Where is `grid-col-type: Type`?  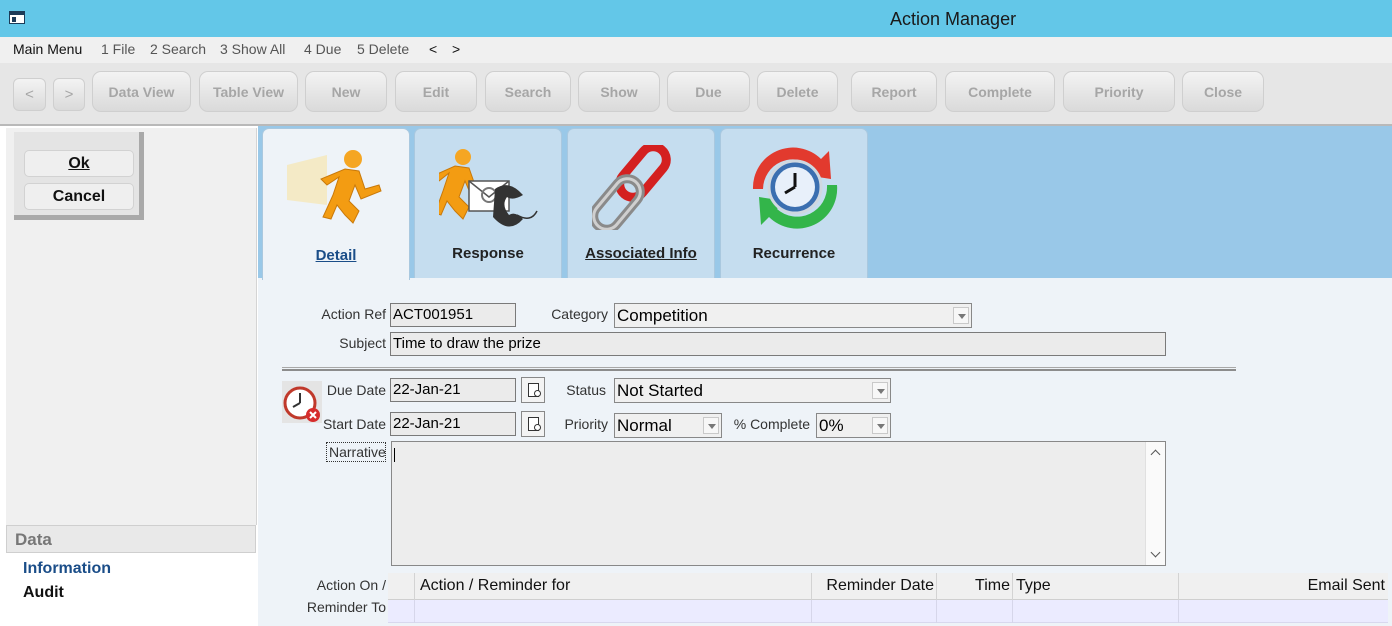
grid-col-type: Type is located at coordinates (1096, 586).